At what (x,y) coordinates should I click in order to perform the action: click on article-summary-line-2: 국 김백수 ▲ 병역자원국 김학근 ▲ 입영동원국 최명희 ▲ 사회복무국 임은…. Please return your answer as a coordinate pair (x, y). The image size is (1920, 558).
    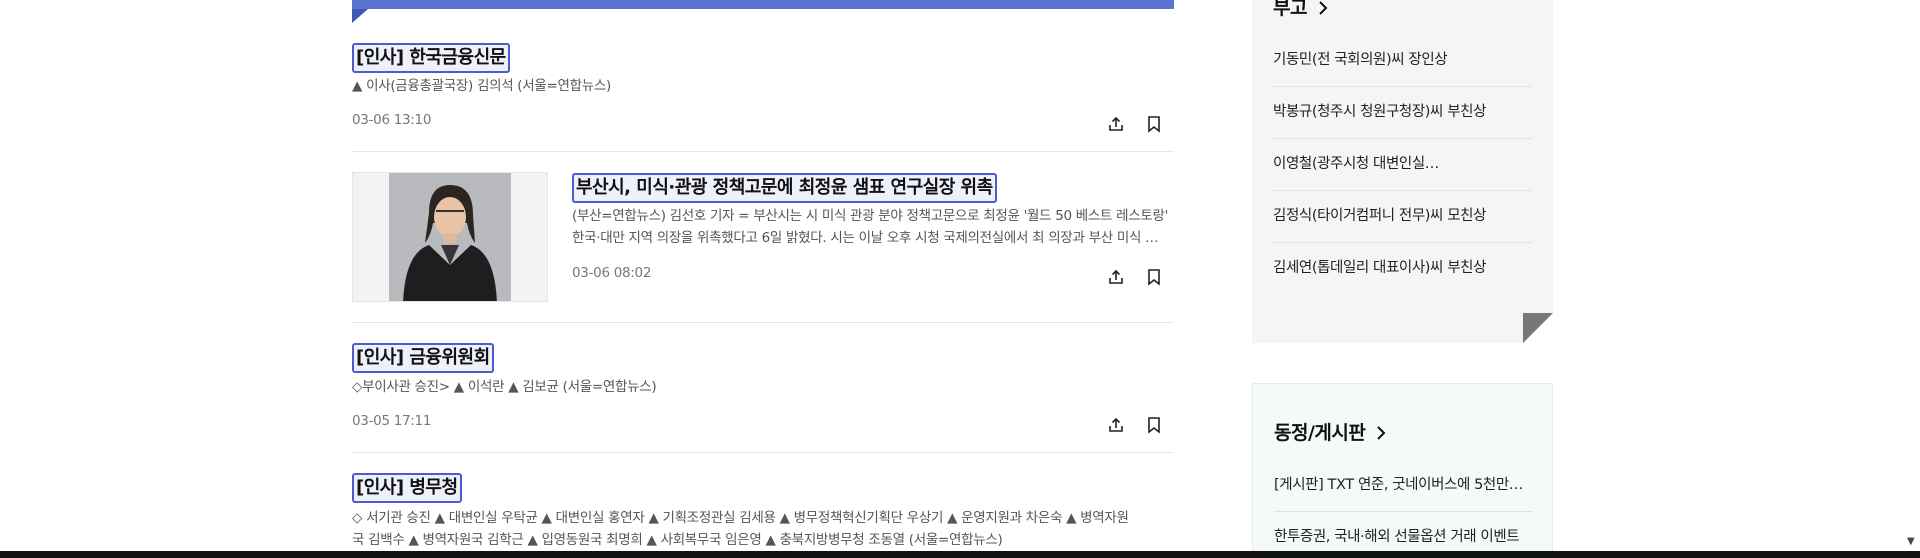
    Looking at the image, I should click on (677, 540).